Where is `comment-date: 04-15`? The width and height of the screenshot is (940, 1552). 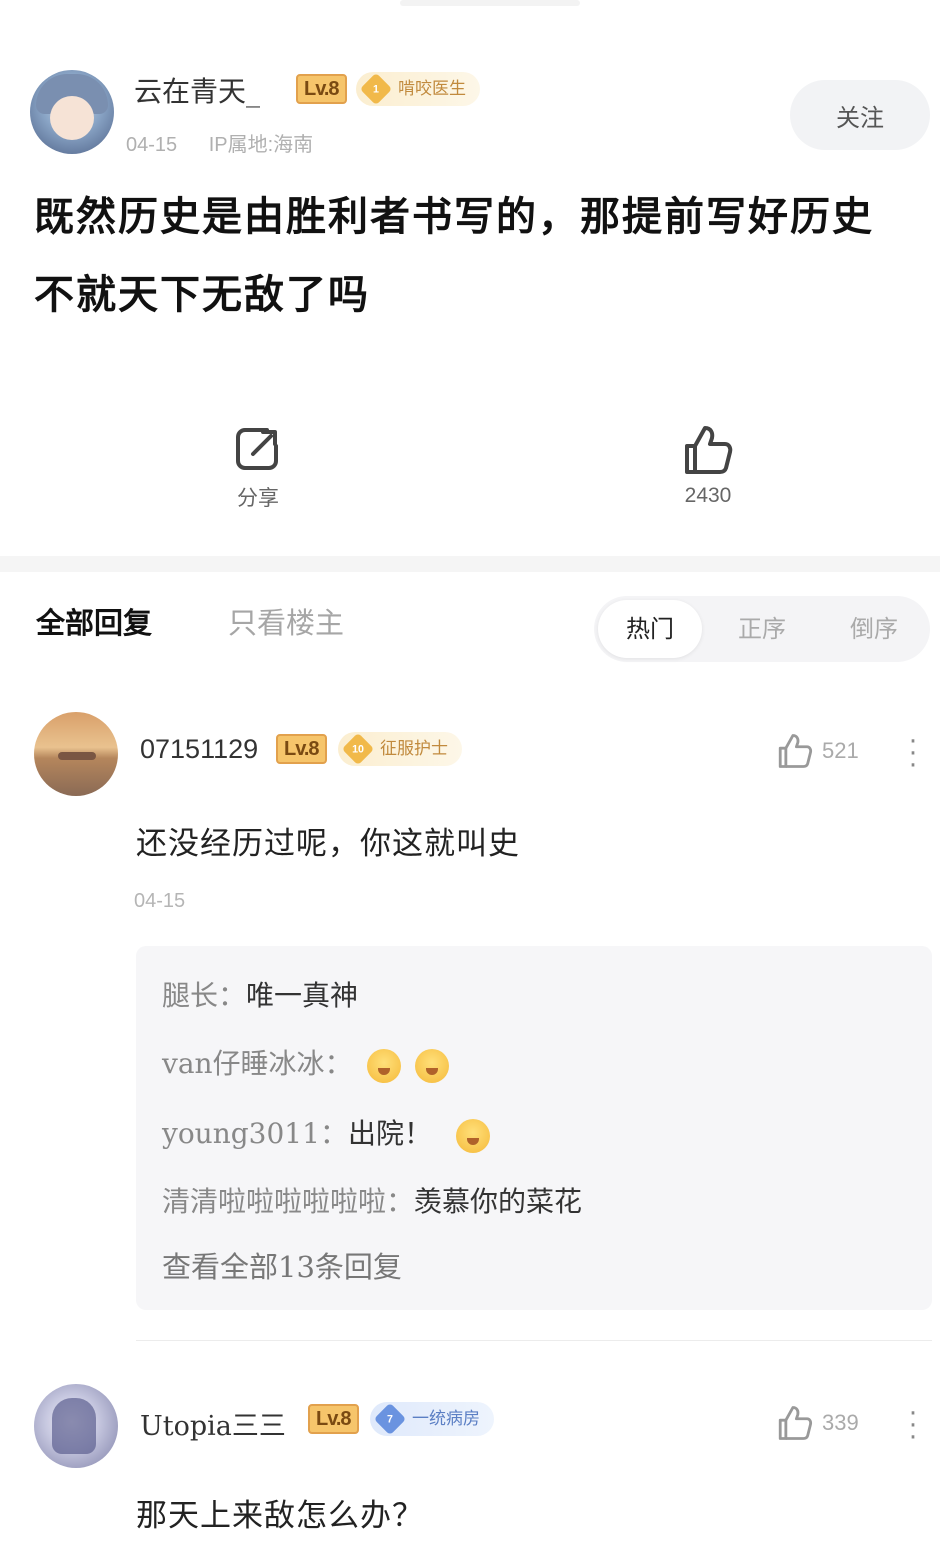 comment-date: 04-15 is located at coordinates (160, 901).